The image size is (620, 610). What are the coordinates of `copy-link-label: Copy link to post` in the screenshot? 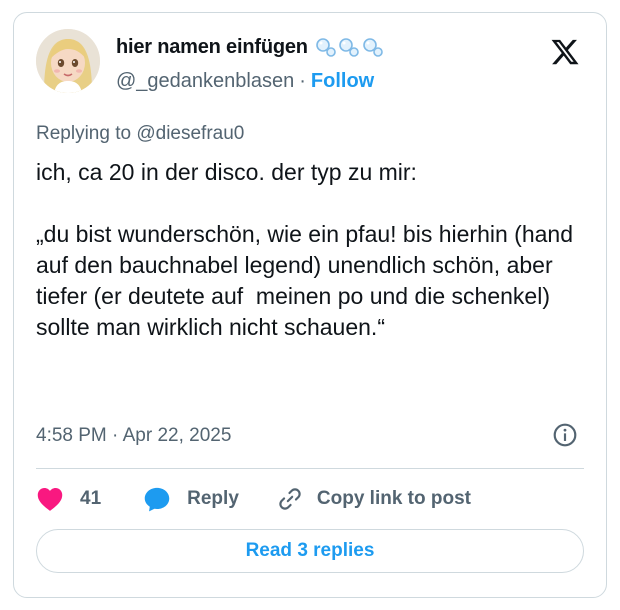 It's located at (393, 498).